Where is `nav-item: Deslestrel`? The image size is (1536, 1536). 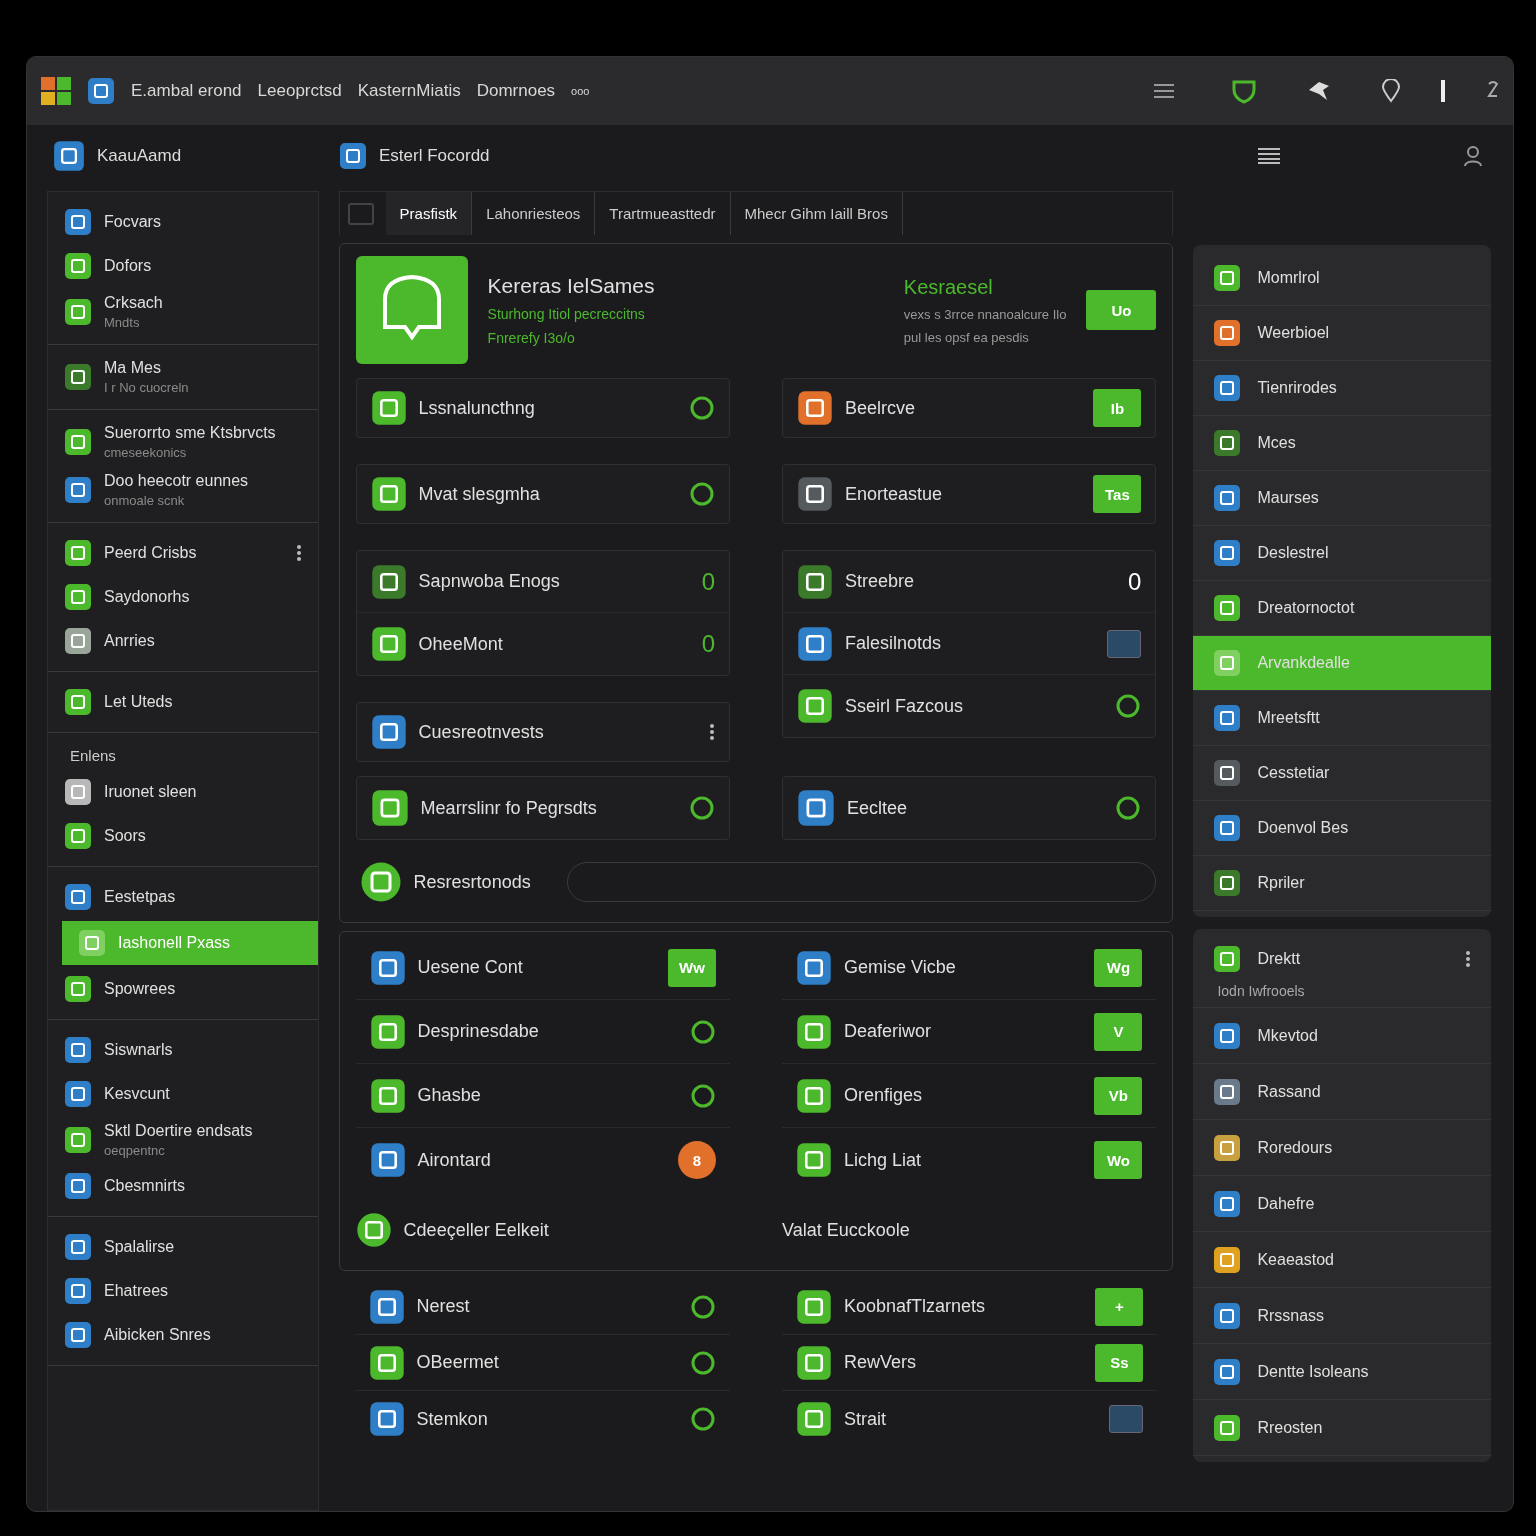
nav-item: Deslestrel is located at coordinates (1342, 553).